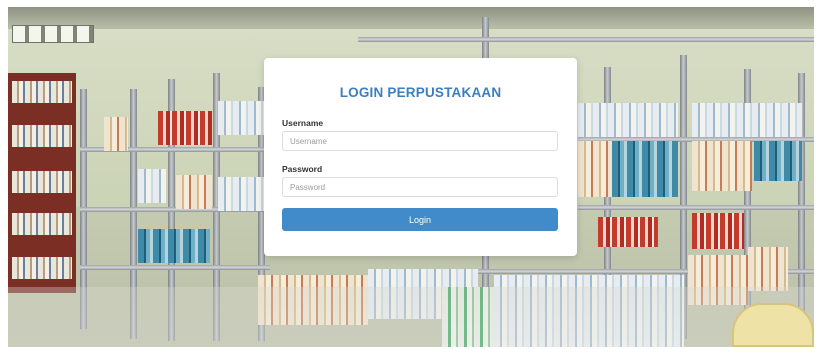 Image resolution: width=821 pixels, height=353 pixels. I want to click on wooden-bookshelf, so click(42, 183).